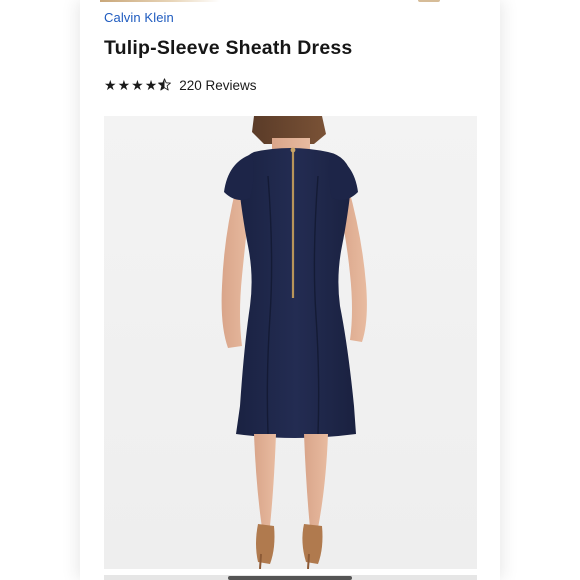  Describe the element at coordinates (217, 85) in the screenshot. I see `review-count-link: 220 Reviews` at that location.